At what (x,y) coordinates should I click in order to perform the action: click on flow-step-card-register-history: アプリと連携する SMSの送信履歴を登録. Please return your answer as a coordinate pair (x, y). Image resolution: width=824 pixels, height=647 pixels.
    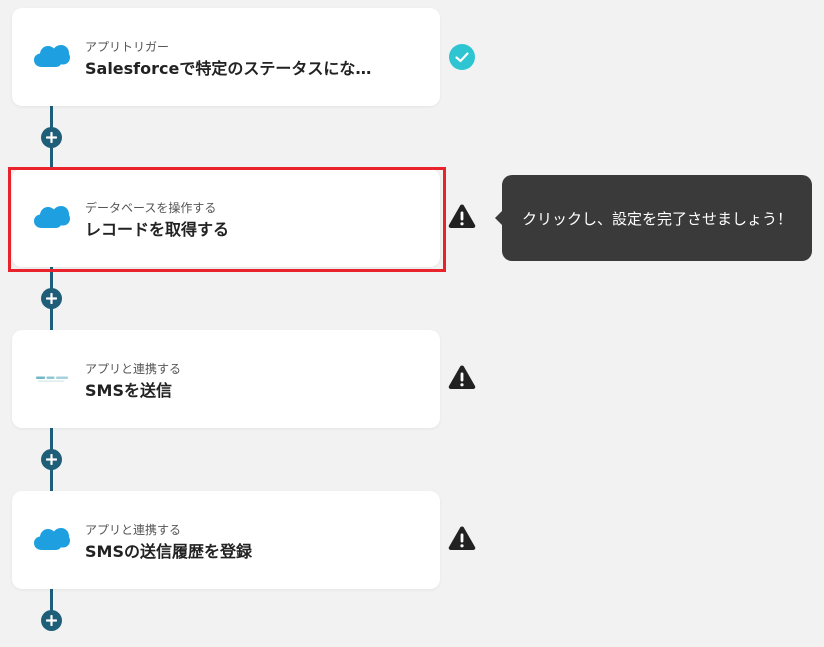
    Looking at the image, I should click on (226, 540).